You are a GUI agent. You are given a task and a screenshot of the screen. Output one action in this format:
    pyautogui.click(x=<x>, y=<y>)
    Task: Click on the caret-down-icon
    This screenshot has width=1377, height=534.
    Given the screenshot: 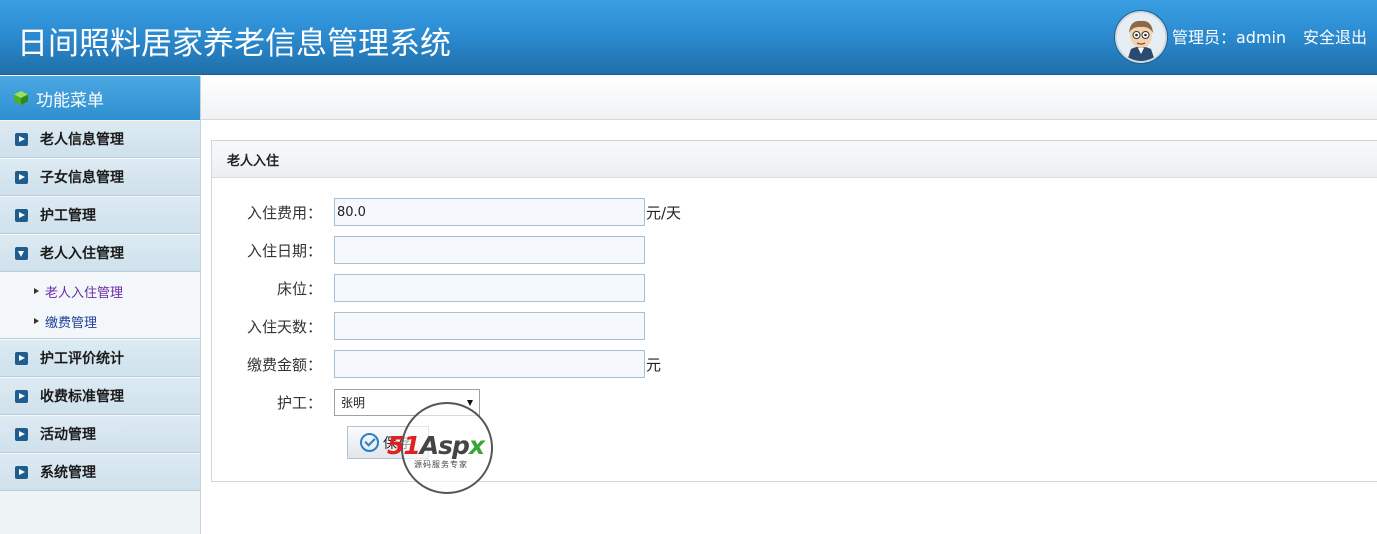 What is the action you would take?
    pyautogui.click(x=470, y=402)
    